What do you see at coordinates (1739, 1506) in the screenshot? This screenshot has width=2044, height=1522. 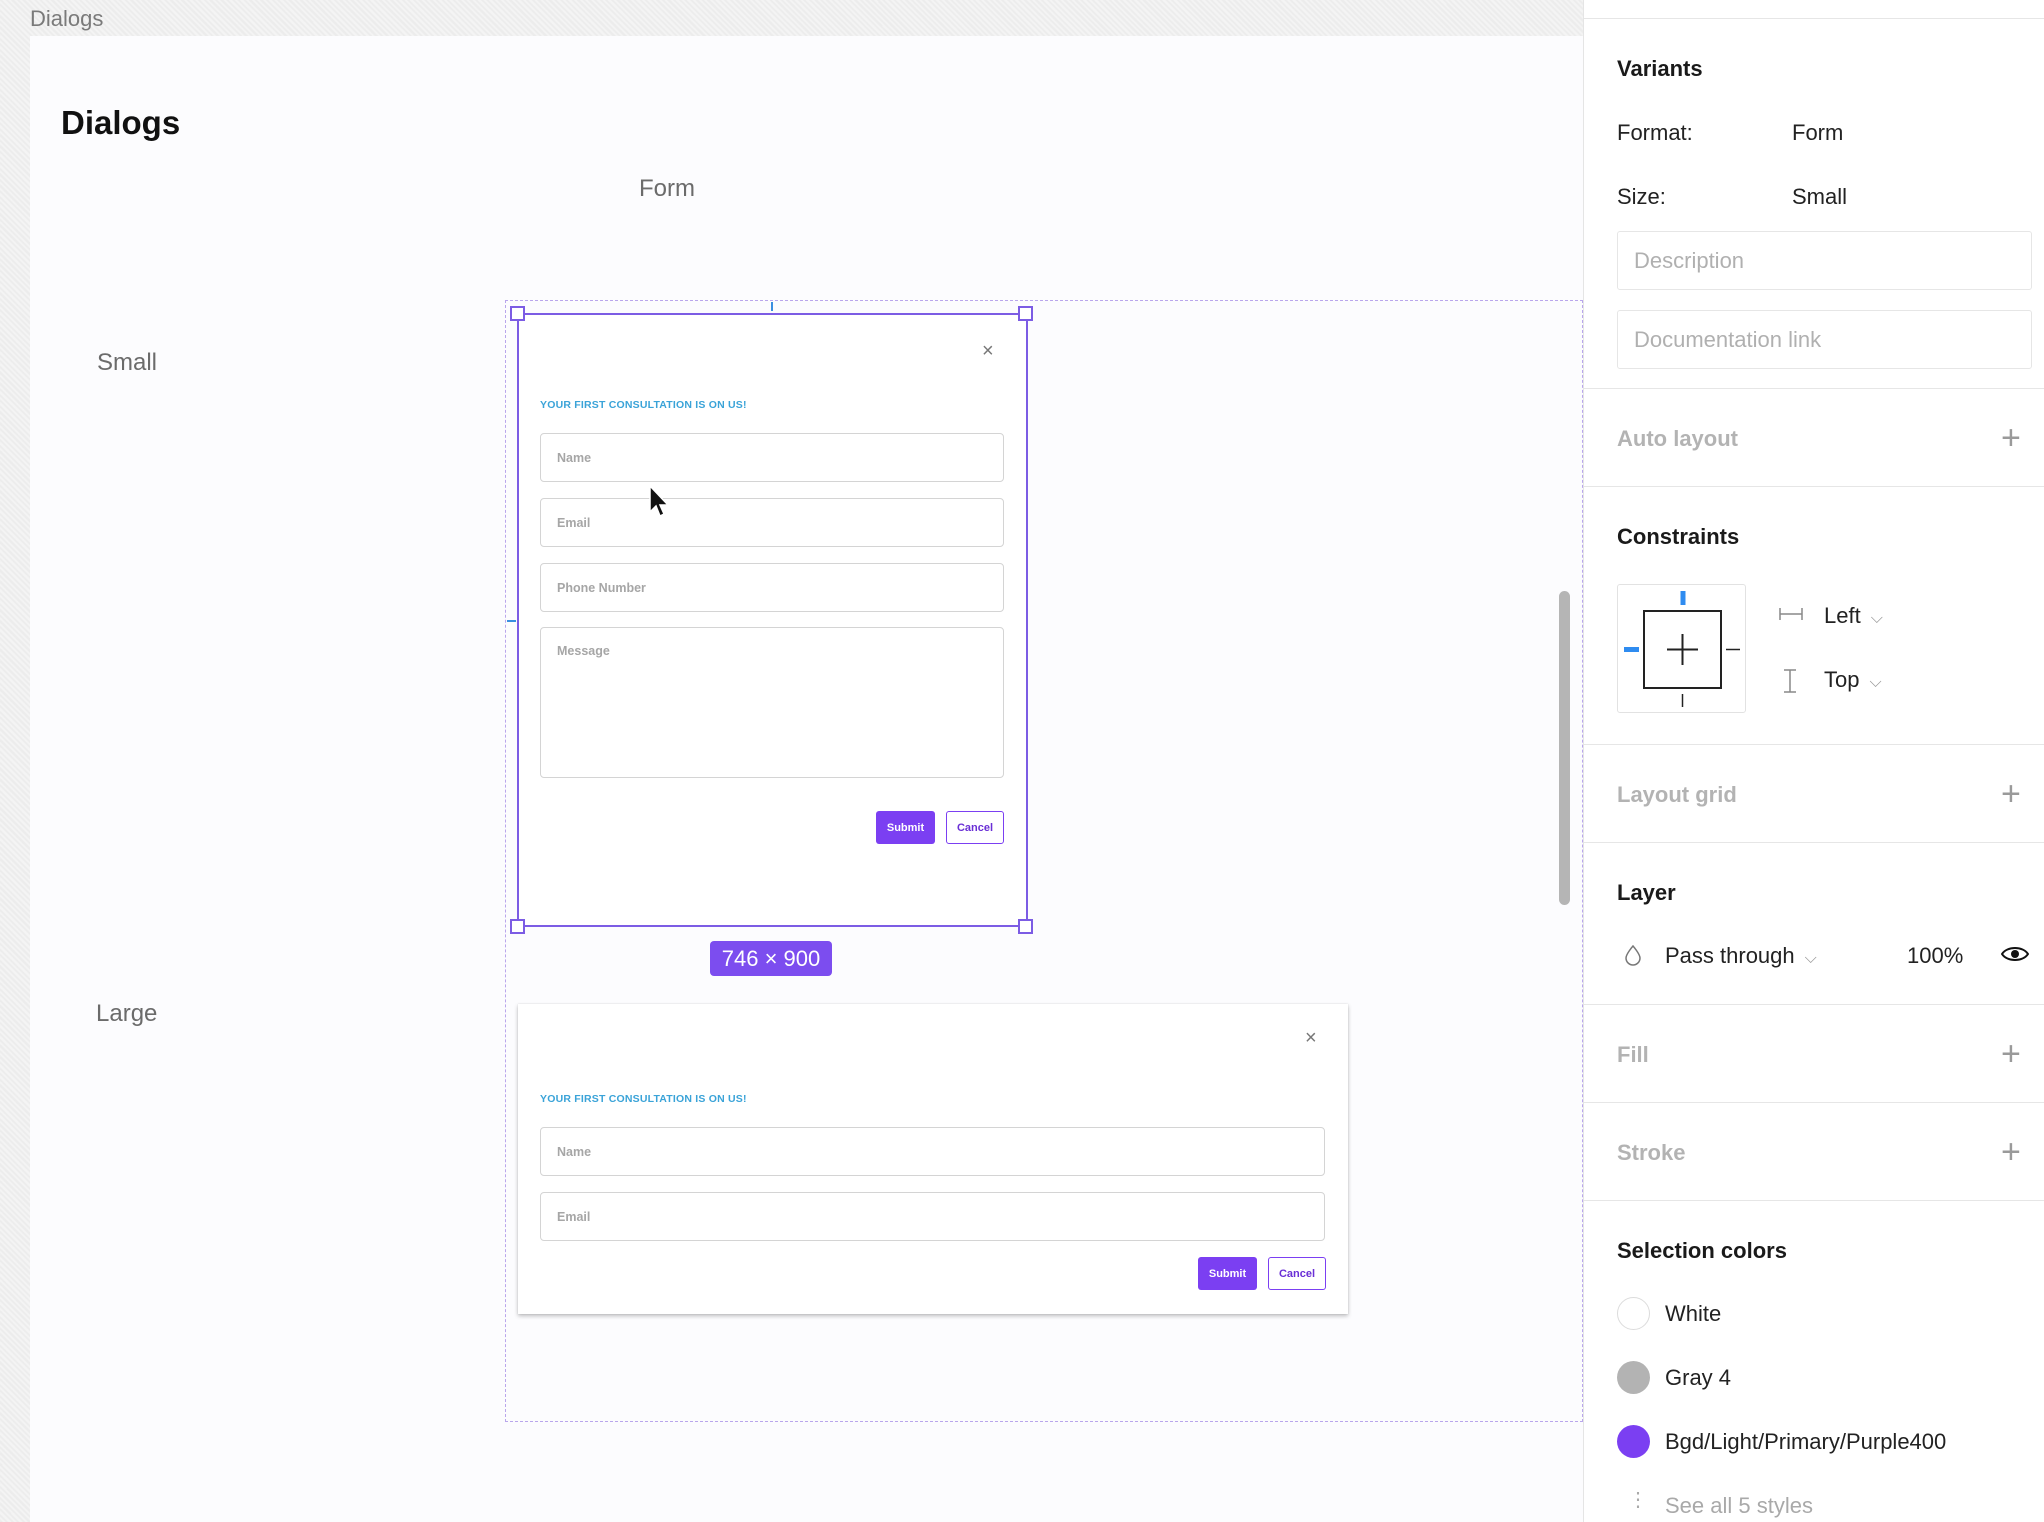 I see `see-all-styles-link: See all 5 styles` at bounding box center [1739, 1506].